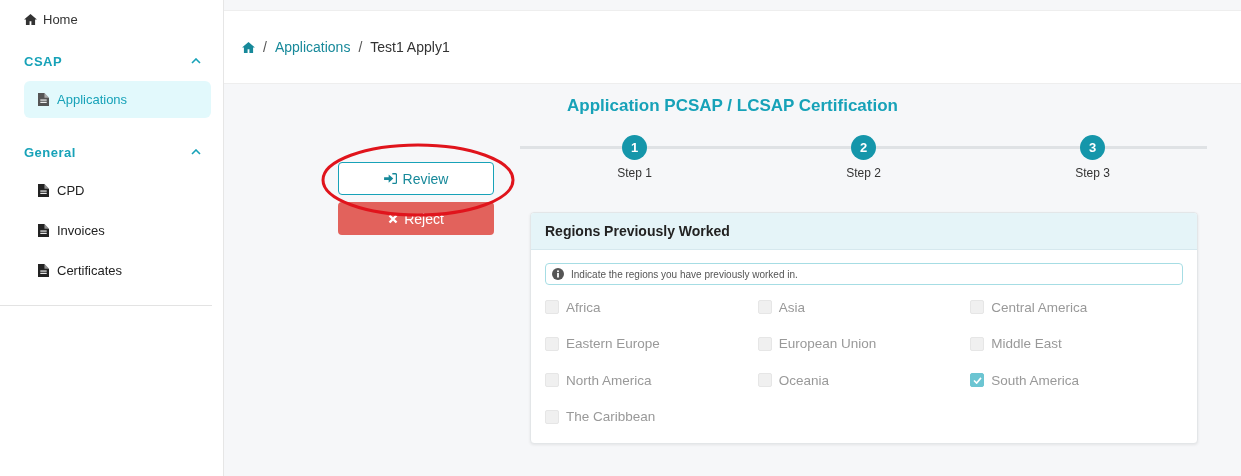 This screenshot has width=1241, height=476. Describe the element at coordinates (863, 173) in the screenshot. I see `step-label: Step 2` at that location.